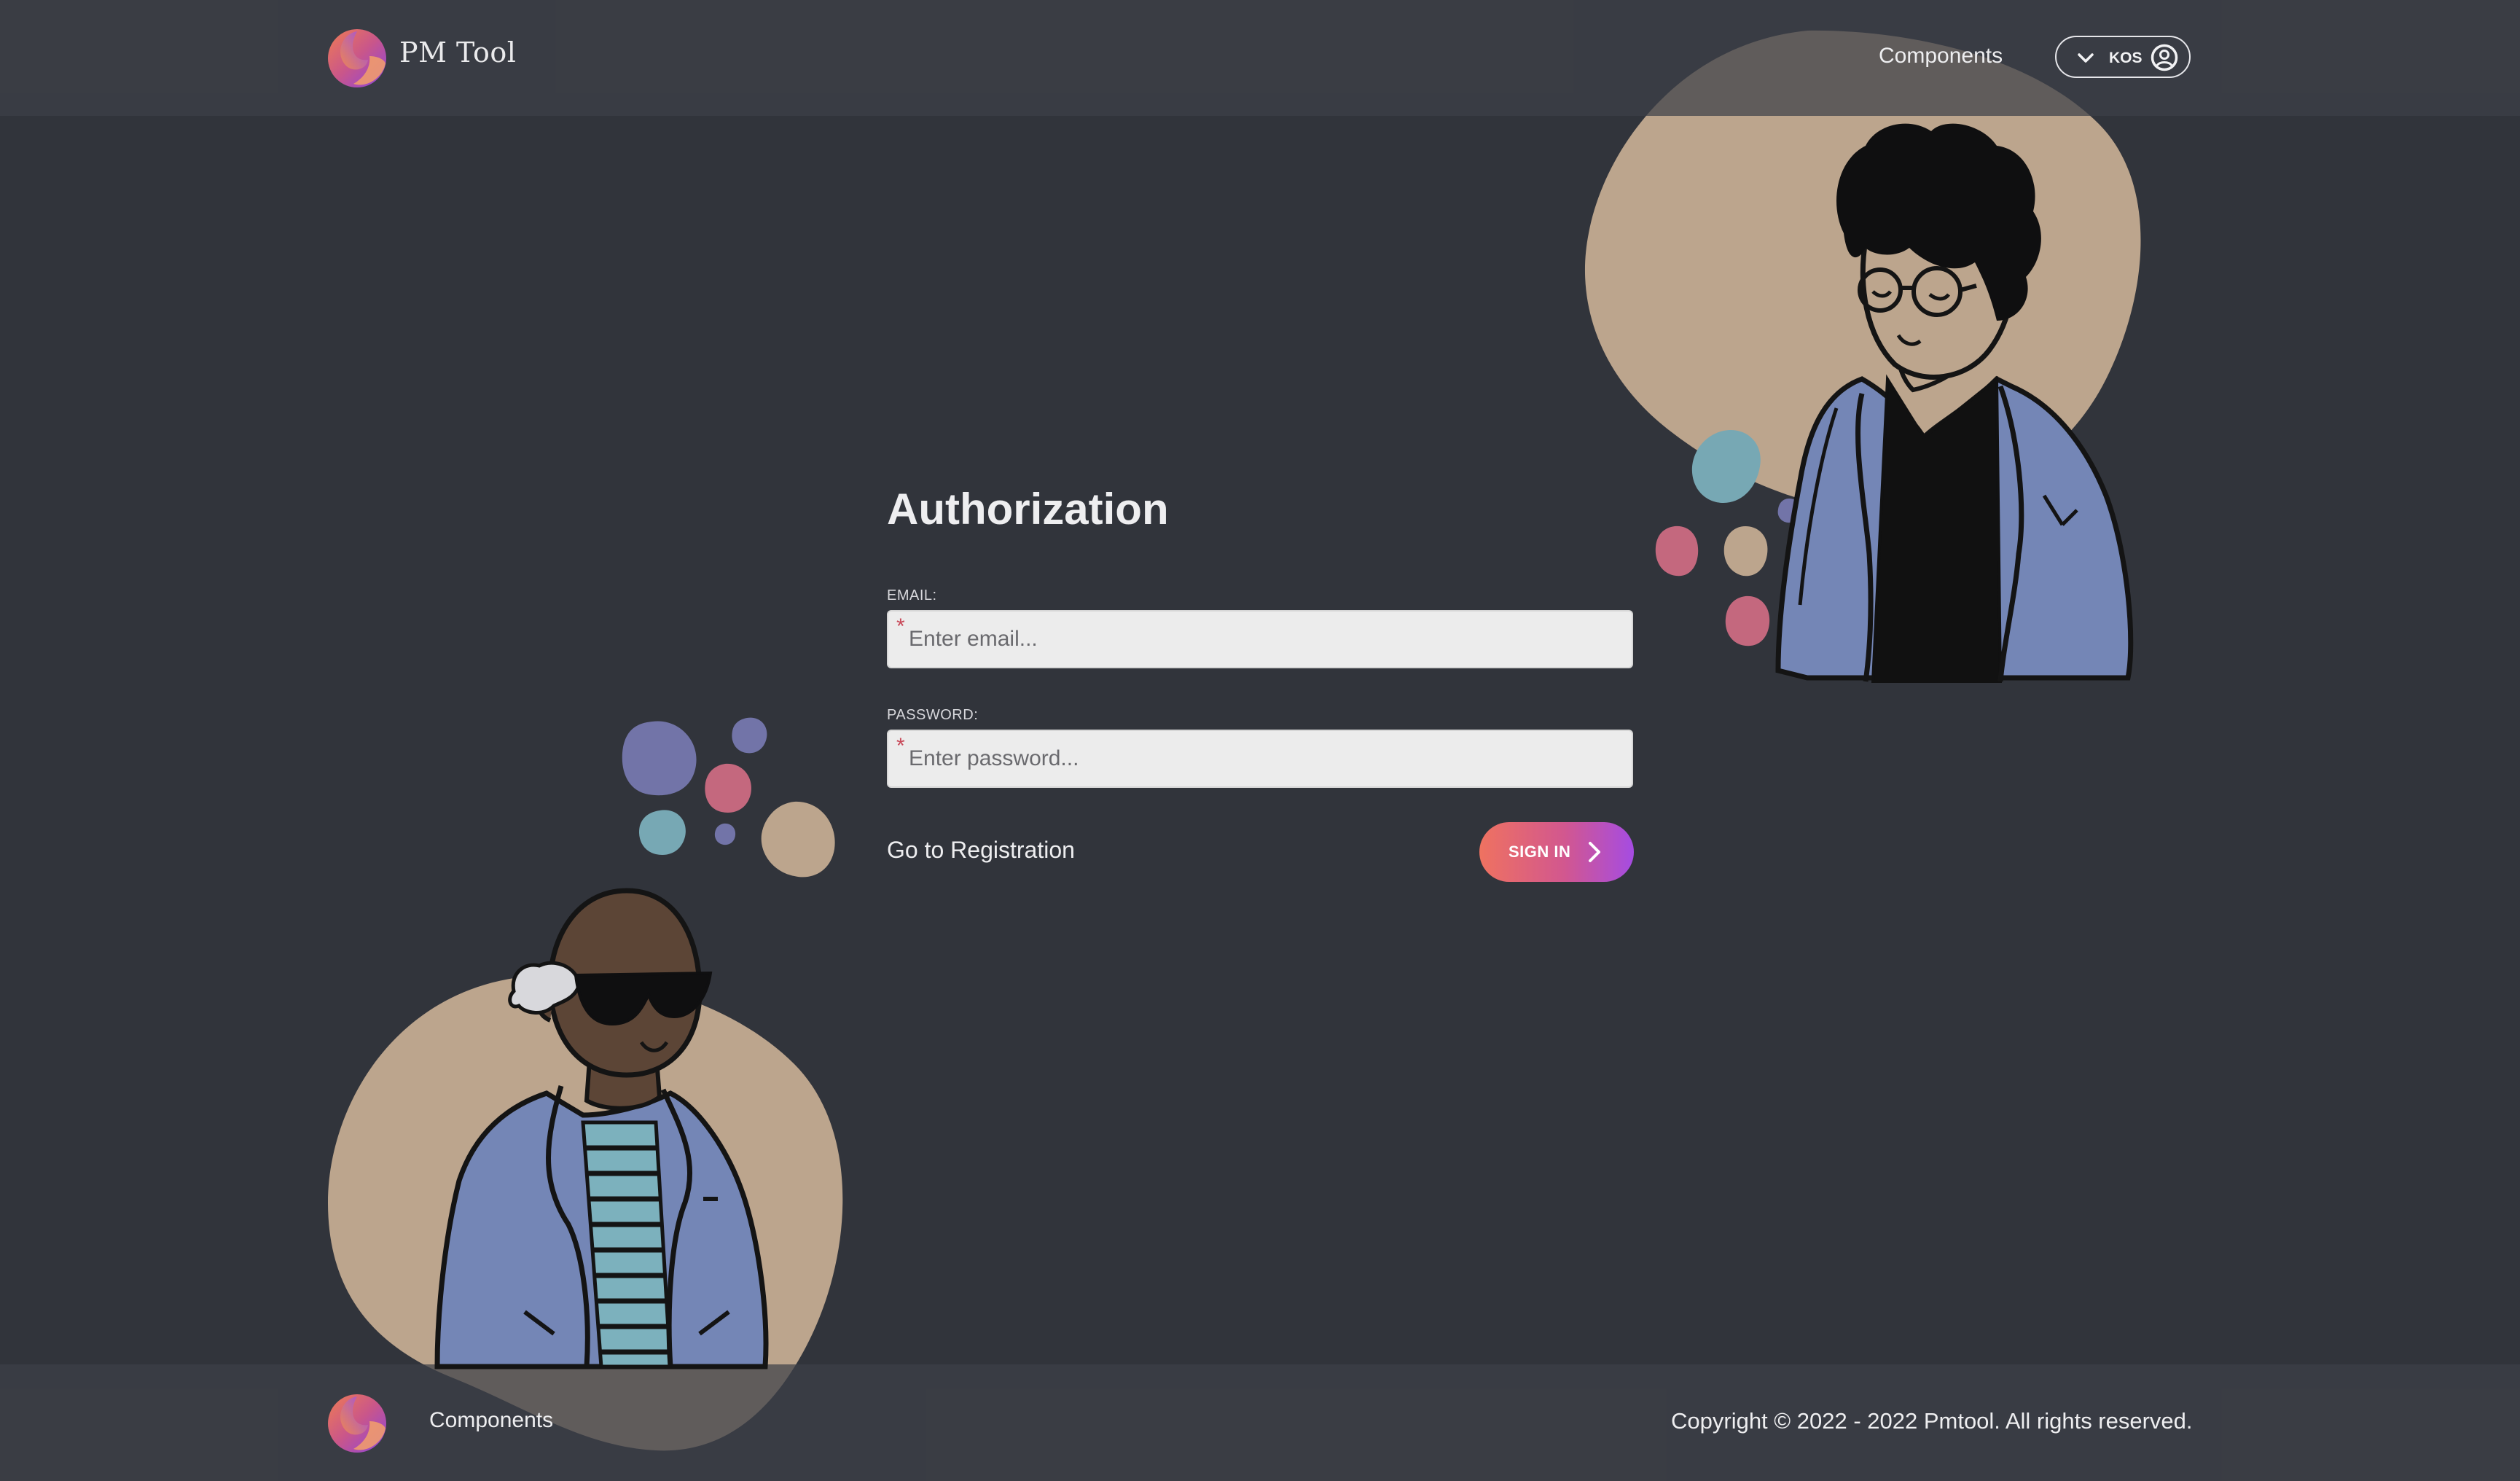 This screenshot has height=1481, width=2520. Describe the element at coordinates (1941, 57) in the screenshot. I see `header-nav-components: Components` at that location.